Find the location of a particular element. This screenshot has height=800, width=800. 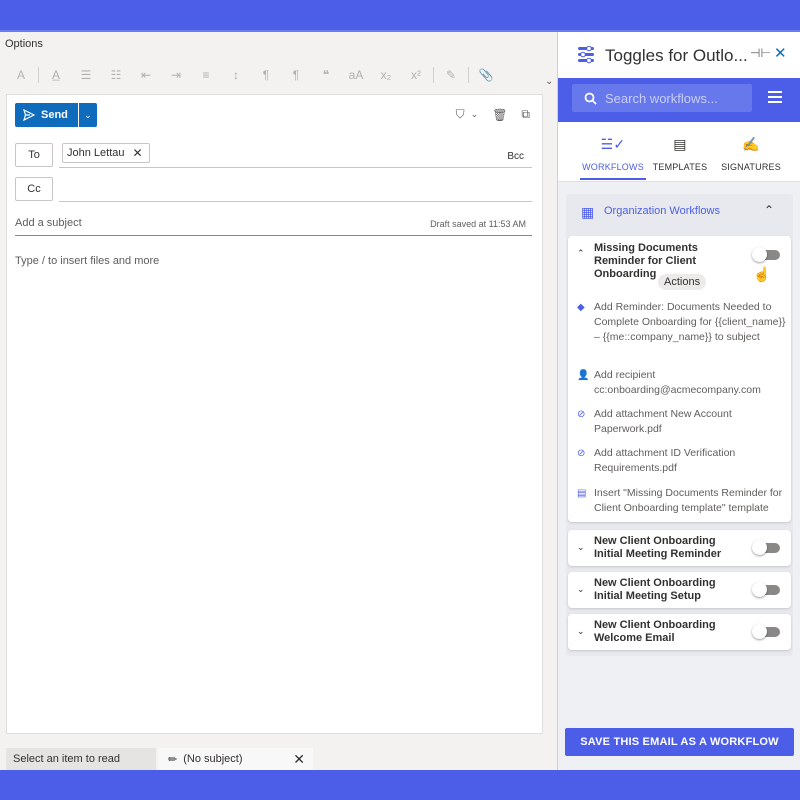

formatting-ribbon: A A̲ ☰ ☷ ⇤ ⇥ ≡ ↕ ¶ ¶ ❝ aA x₂ x² ✎ 📎 is located at coordinates (272, 75).